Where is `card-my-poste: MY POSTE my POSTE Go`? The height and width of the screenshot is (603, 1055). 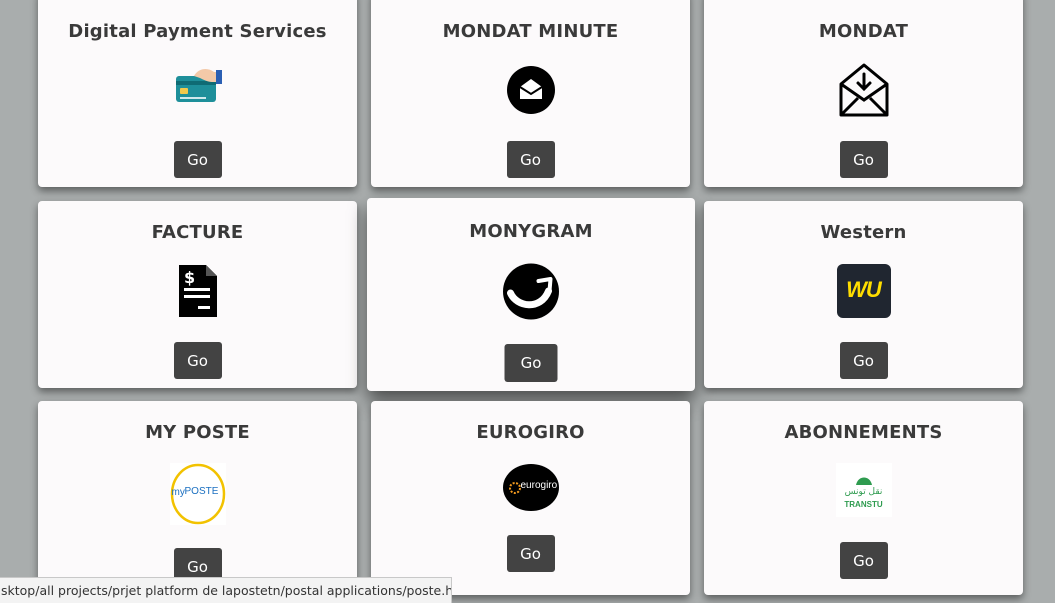
card-my-poste: MY POSTE my POSTE Go is located at coordinates (197, 501).